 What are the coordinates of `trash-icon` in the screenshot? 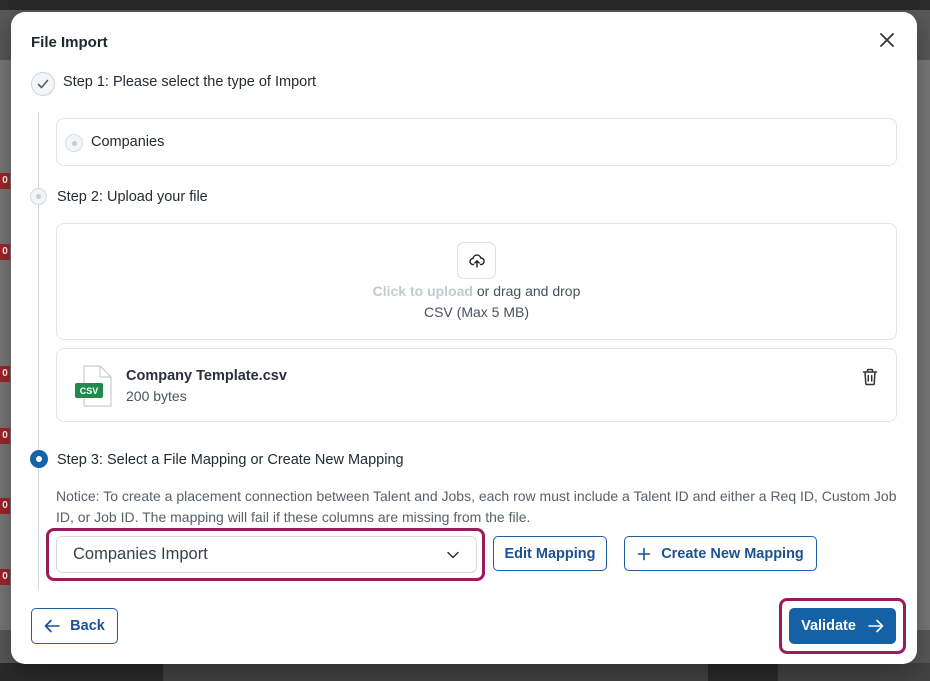 It's located at (870, 377).